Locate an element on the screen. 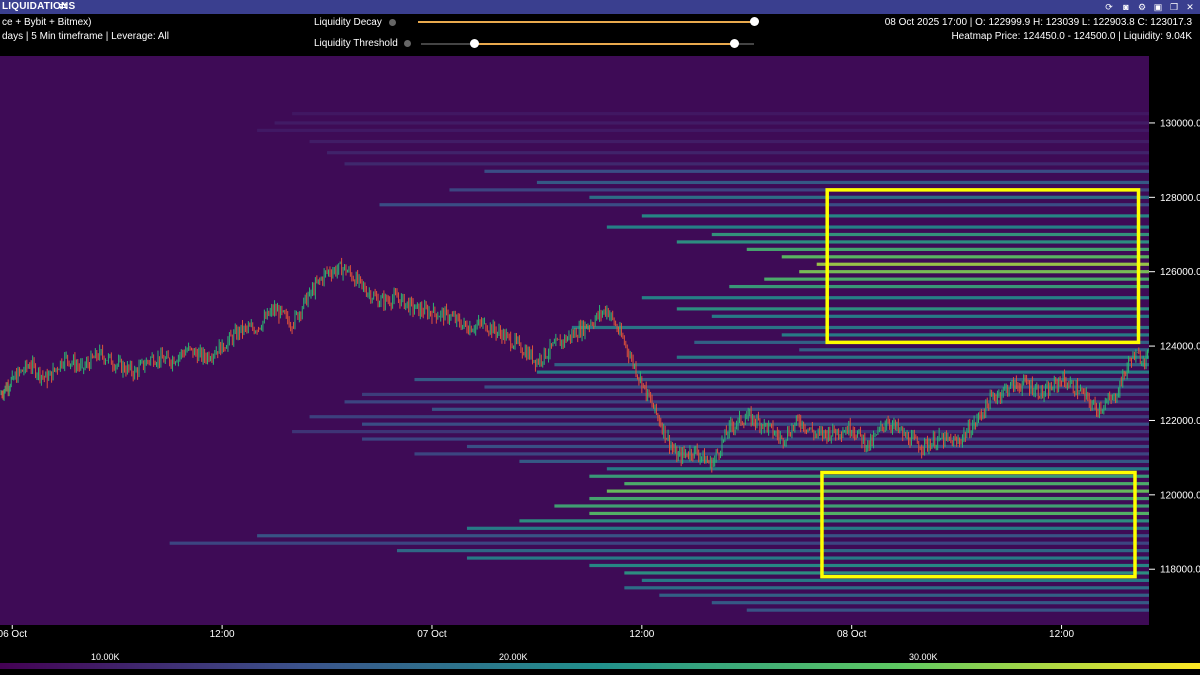  exchange-subtitle: ce + Bybit + Bitmex) is located at coordinates (47, 22).